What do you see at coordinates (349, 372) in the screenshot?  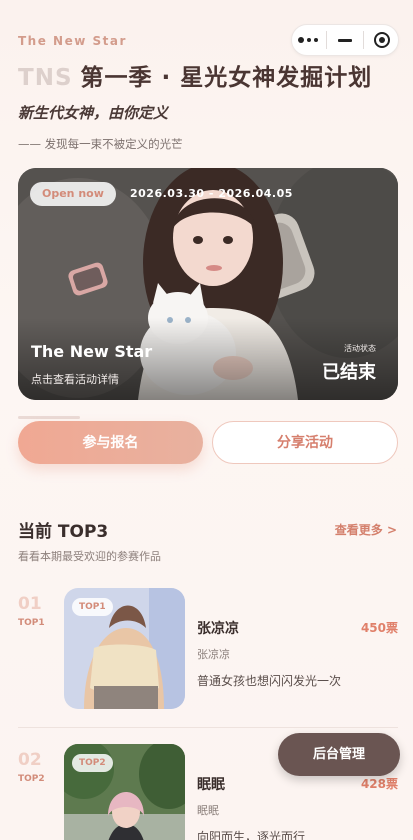 I see `event-status-value: 已结束` at bounding box center [349, 372].